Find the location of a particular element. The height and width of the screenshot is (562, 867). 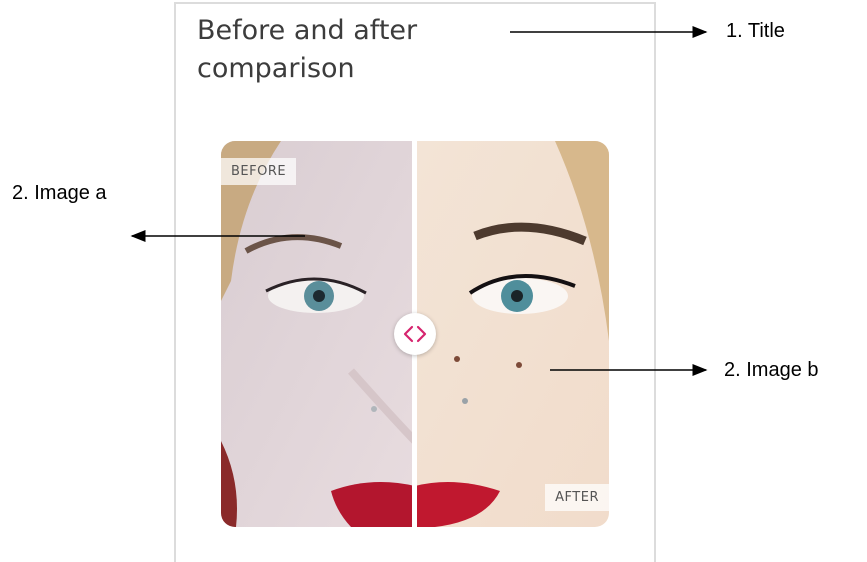

annotation-image-b: 2. Image b is located at coordinates (771, 370).